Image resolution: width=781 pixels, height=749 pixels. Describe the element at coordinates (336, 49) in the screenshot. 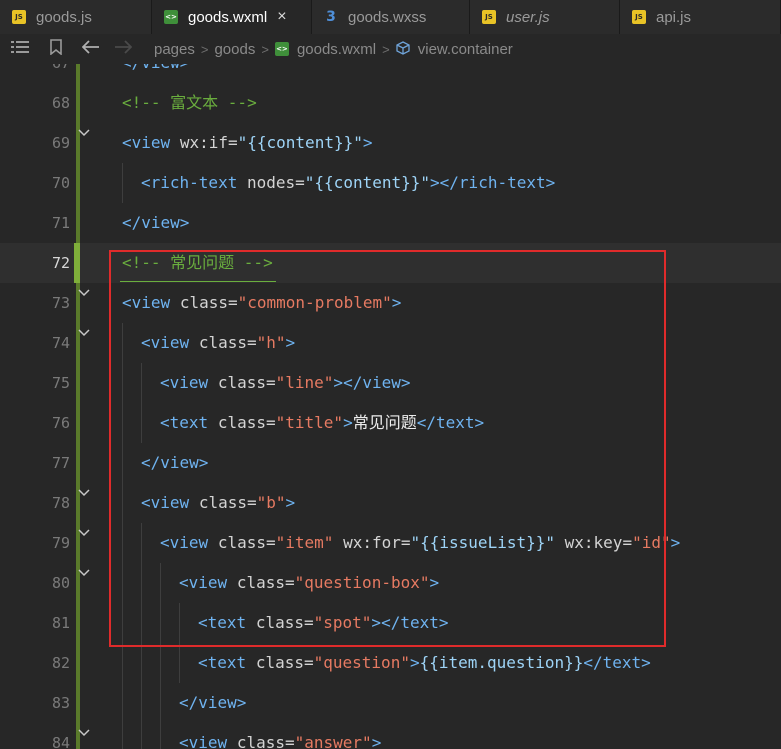

I see `breadcrumb-file: goods.wxml` at that location.